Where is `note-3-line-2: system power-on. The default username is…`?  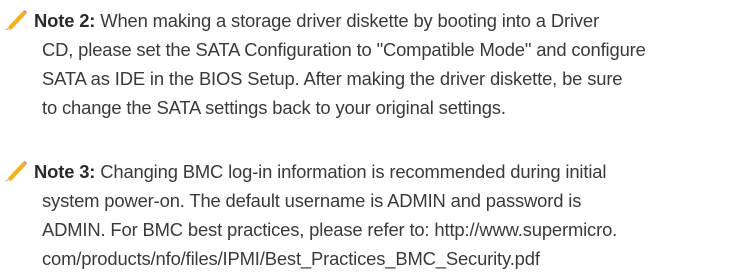
note-3-line-2: system power-on. The default username is… is located at coordinates (312, 200).